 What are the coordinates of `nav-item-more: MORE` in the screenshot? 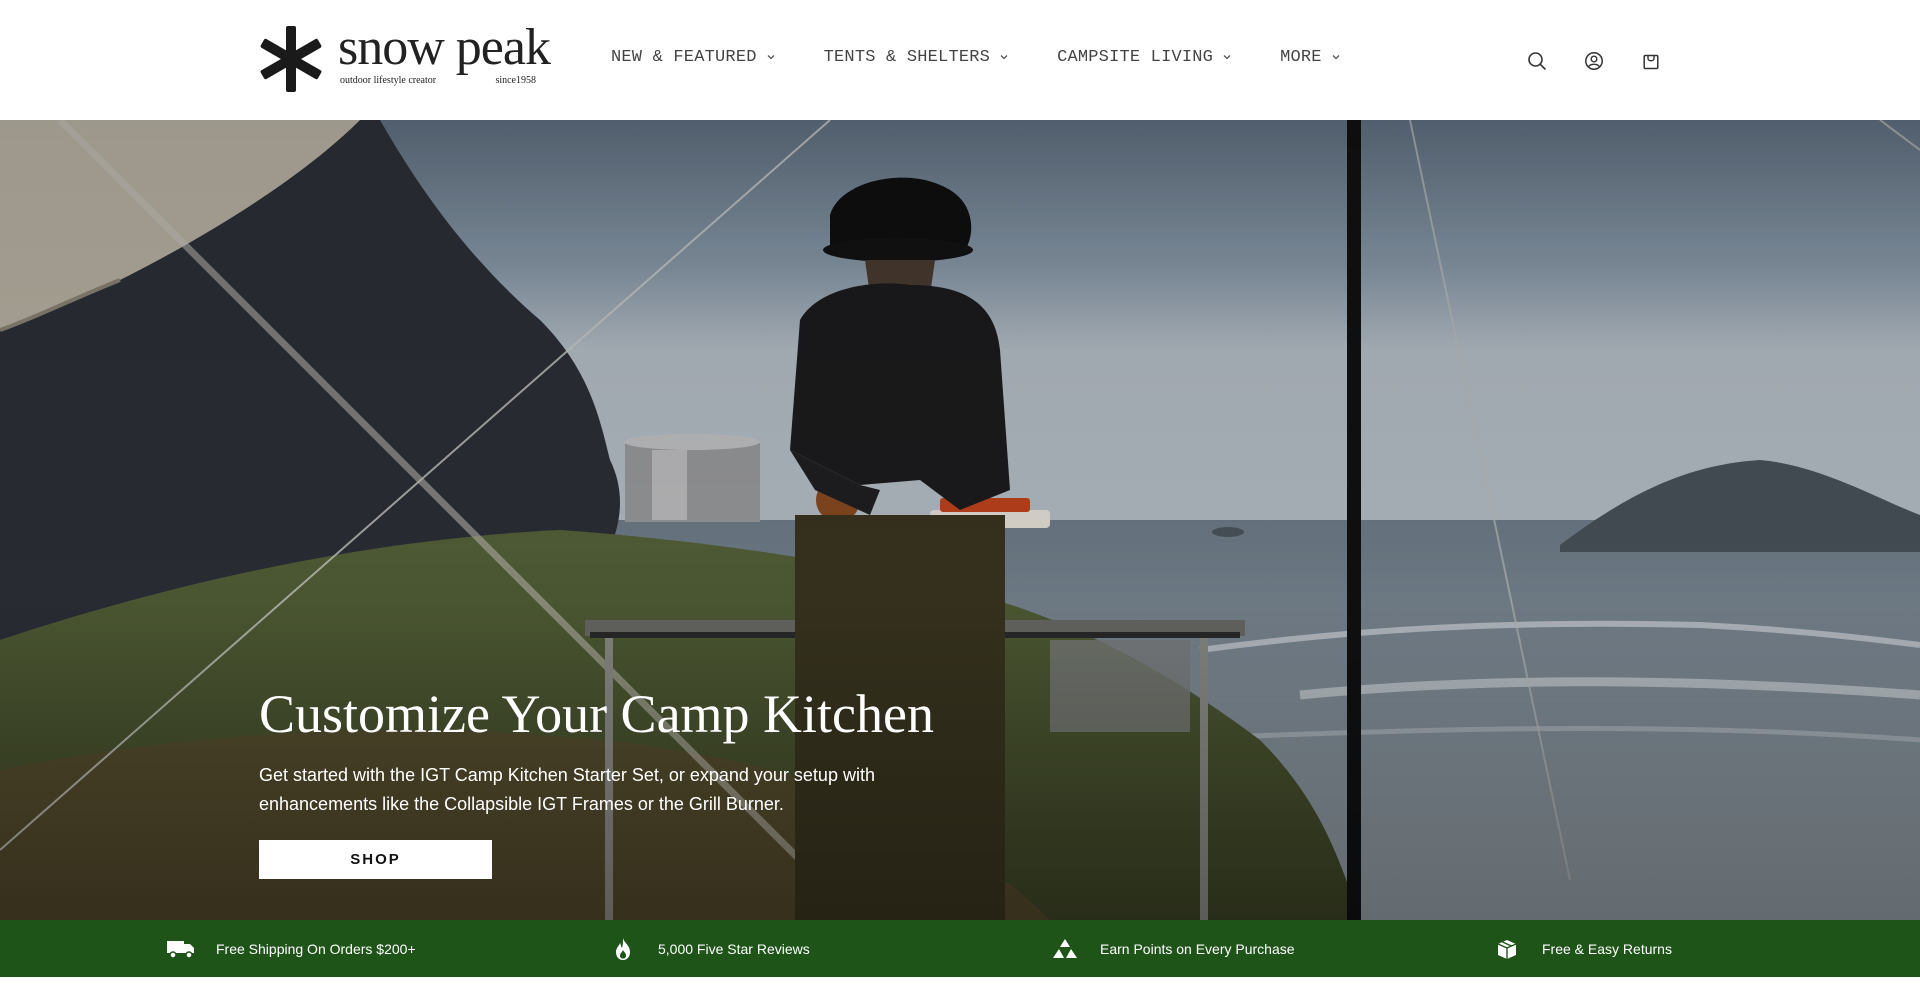 It's located at (1310, 57).